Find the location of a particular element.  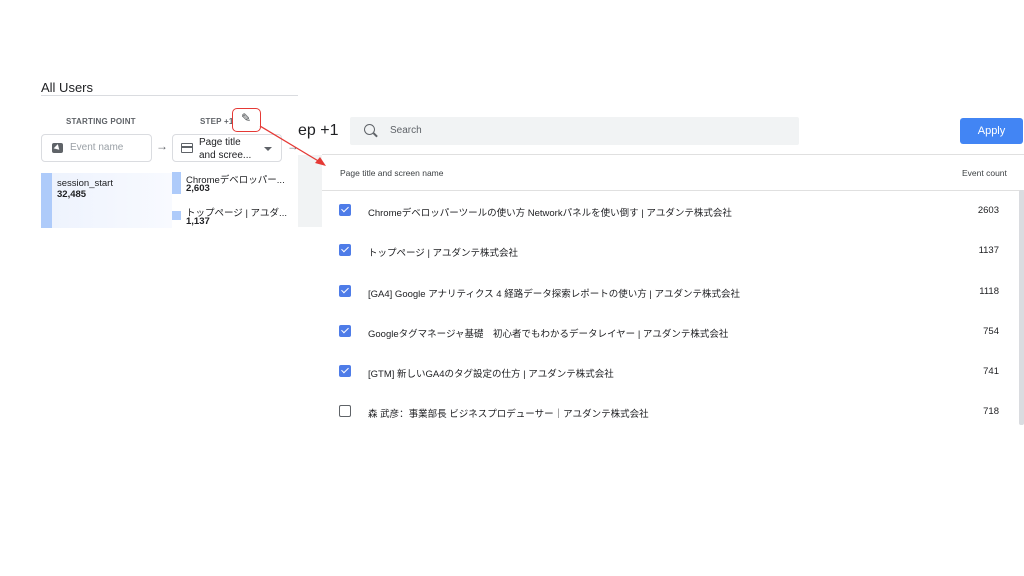

event-icon is located at coordinates (57, 148).